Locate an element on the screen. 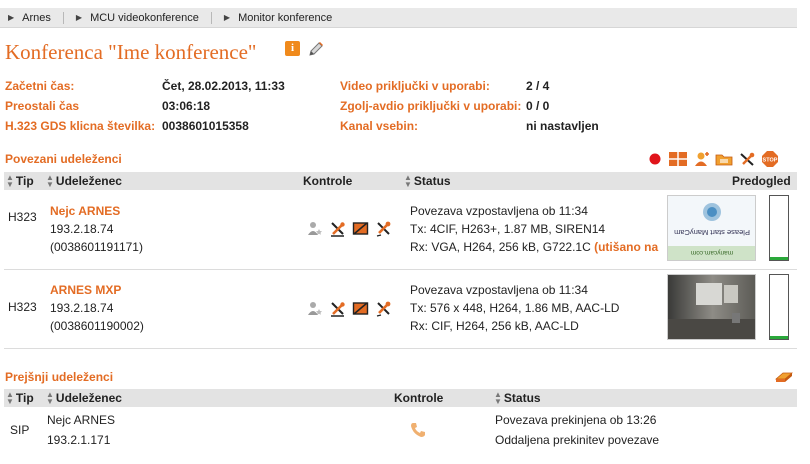 Image resolution: width=810 pixels, height=464 pixels. gds-number-label: H.323 GDS klicna številka: is located at coordinates (80, 126).